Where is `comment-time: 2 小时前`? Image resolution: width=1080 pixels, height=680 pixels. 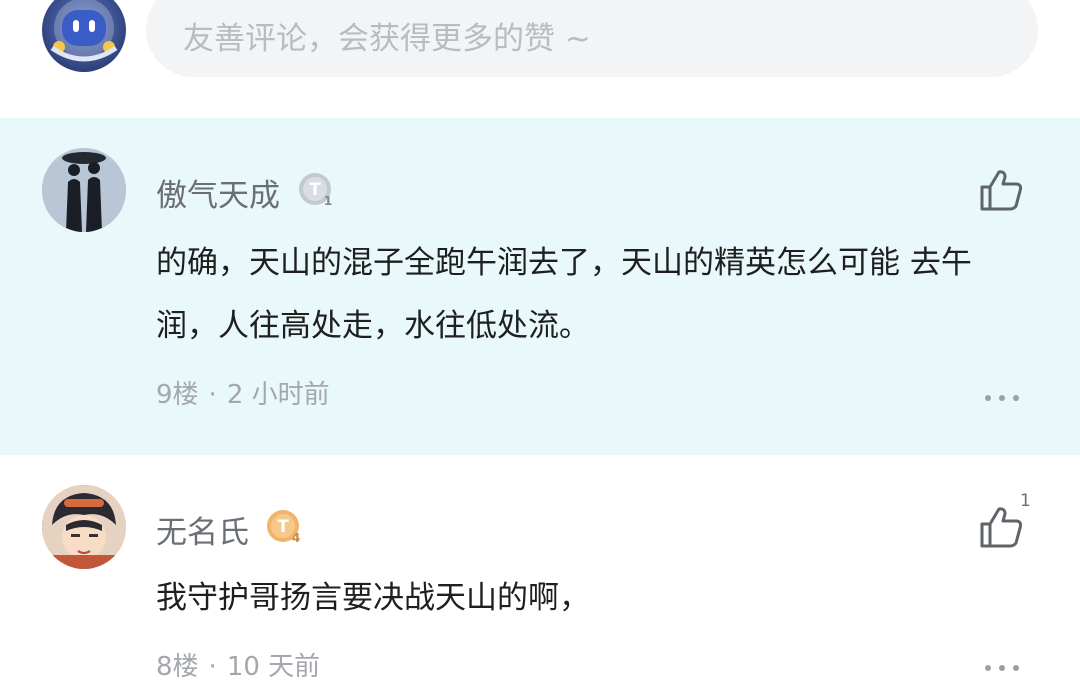 comment-time: 2 小时前 is located at coordinates (278, 395).